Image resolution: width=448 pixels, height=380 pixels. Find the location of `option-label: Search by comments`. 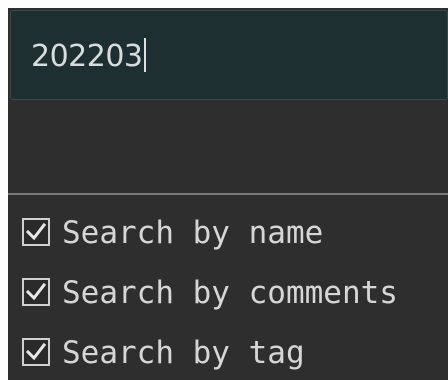

option-label: Search by comments is located at coordinates (230, 293).